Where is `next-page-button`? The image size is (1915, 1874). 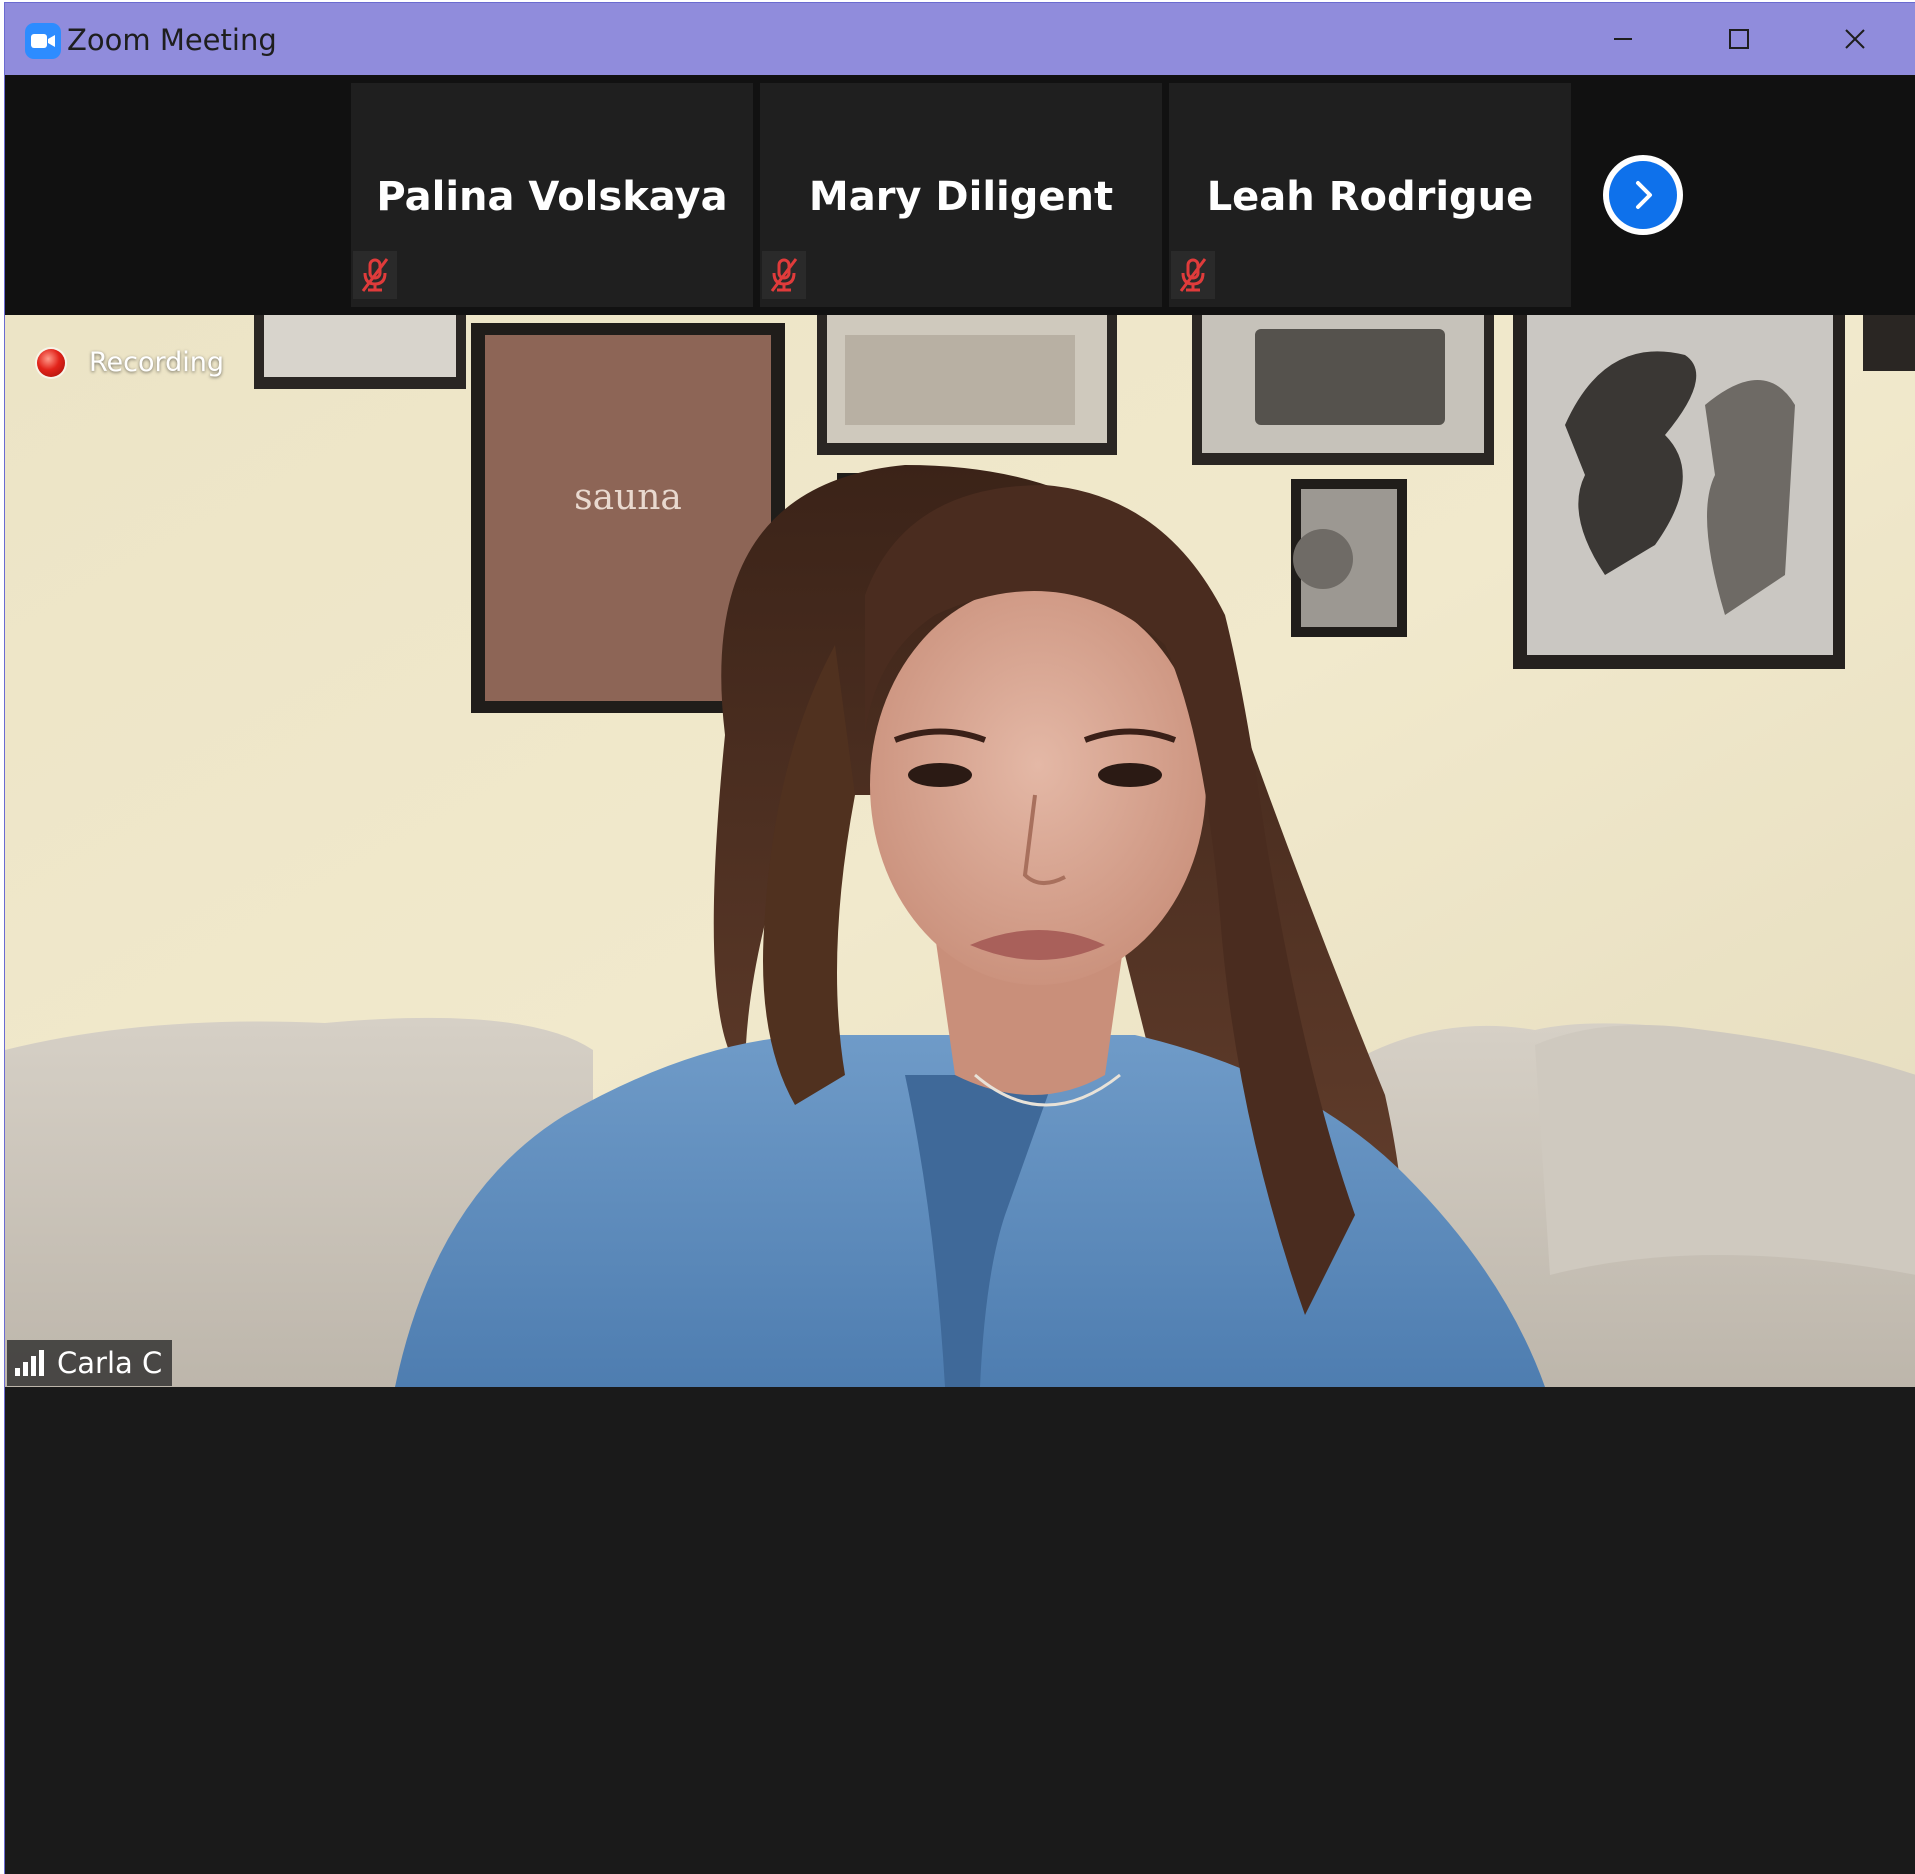
next-page-button is located at coordinates (1643, 195).